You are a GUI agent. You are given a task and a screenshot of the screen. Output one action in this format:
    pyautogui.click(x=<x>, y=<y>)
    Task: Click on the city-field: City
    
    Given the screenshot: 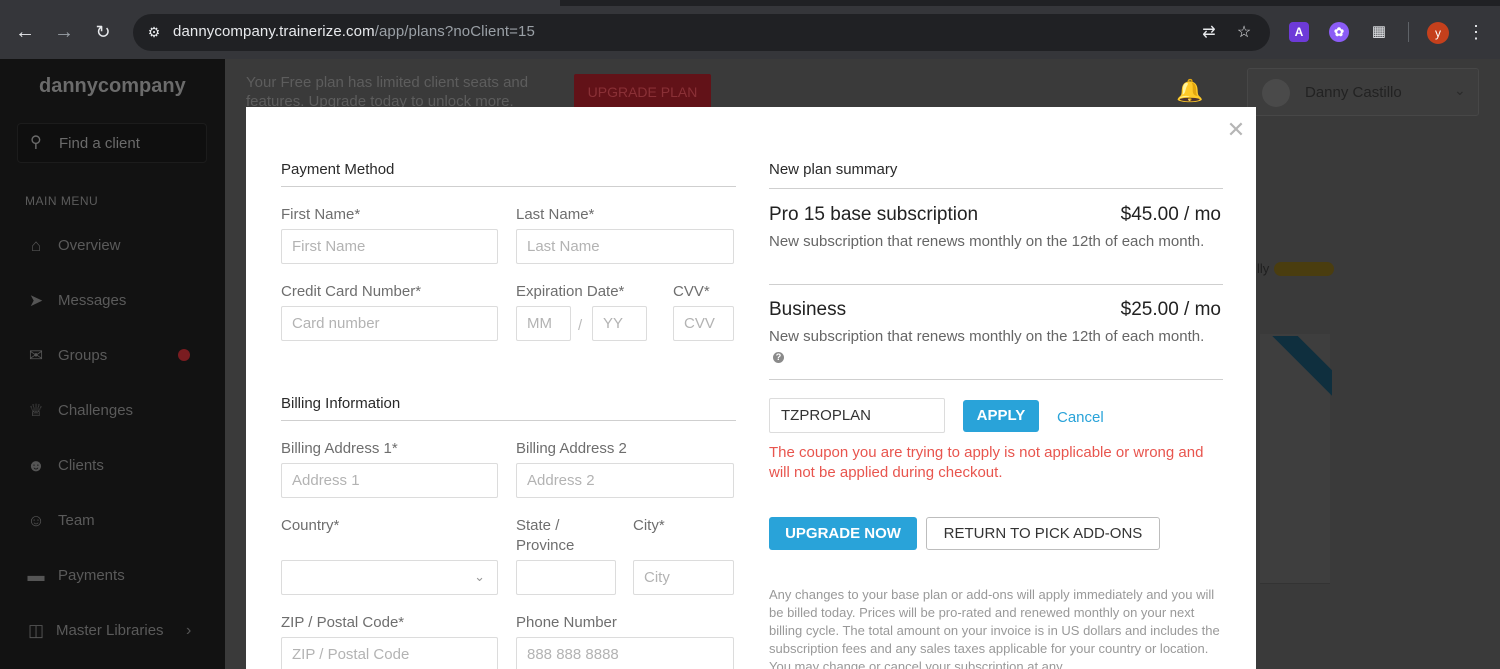 What is the action you would take?
    pyautogui.click(x=683, y=577)
    